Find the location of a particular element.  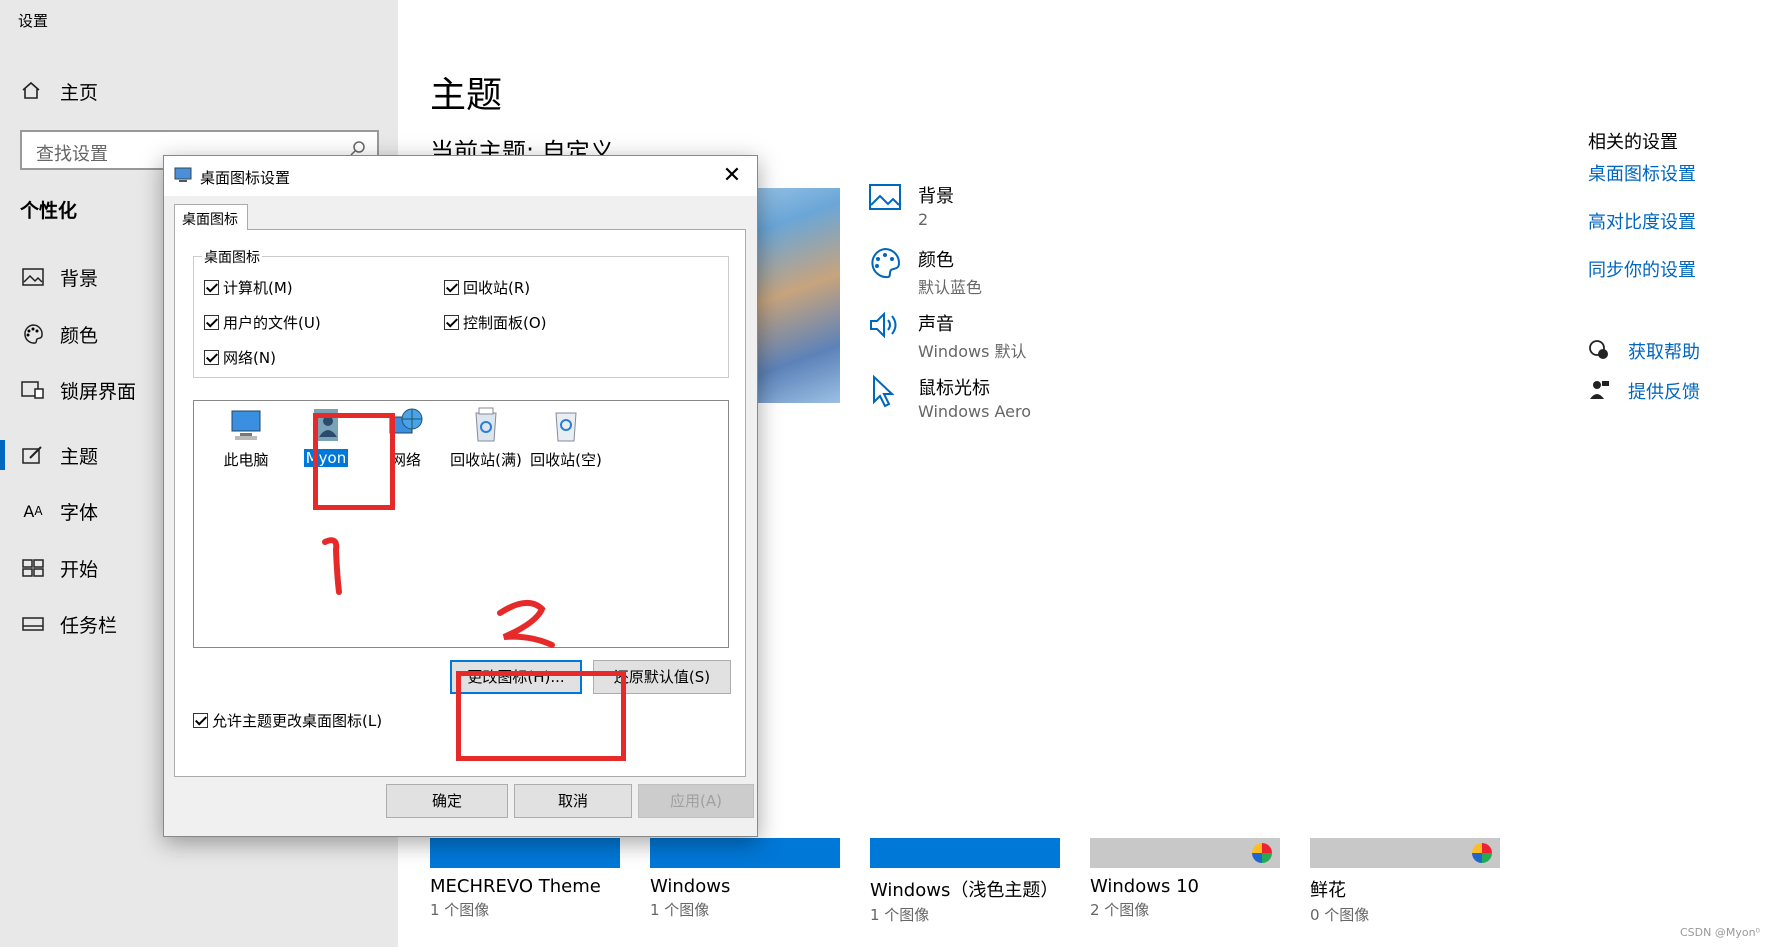

ok-button: 确定 is located at coordinates (447, 801).